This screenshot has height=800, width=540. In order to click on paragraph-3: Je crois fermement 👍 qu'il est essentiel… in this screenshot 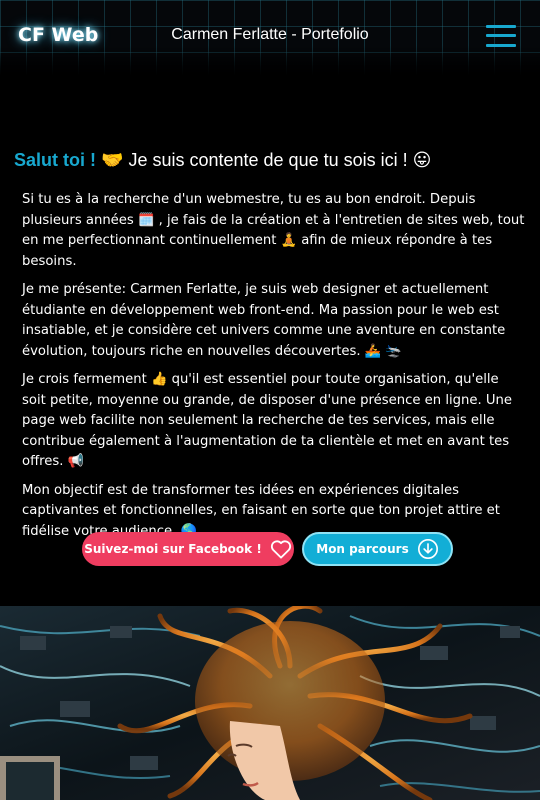, I will do `click(267, 420)`.